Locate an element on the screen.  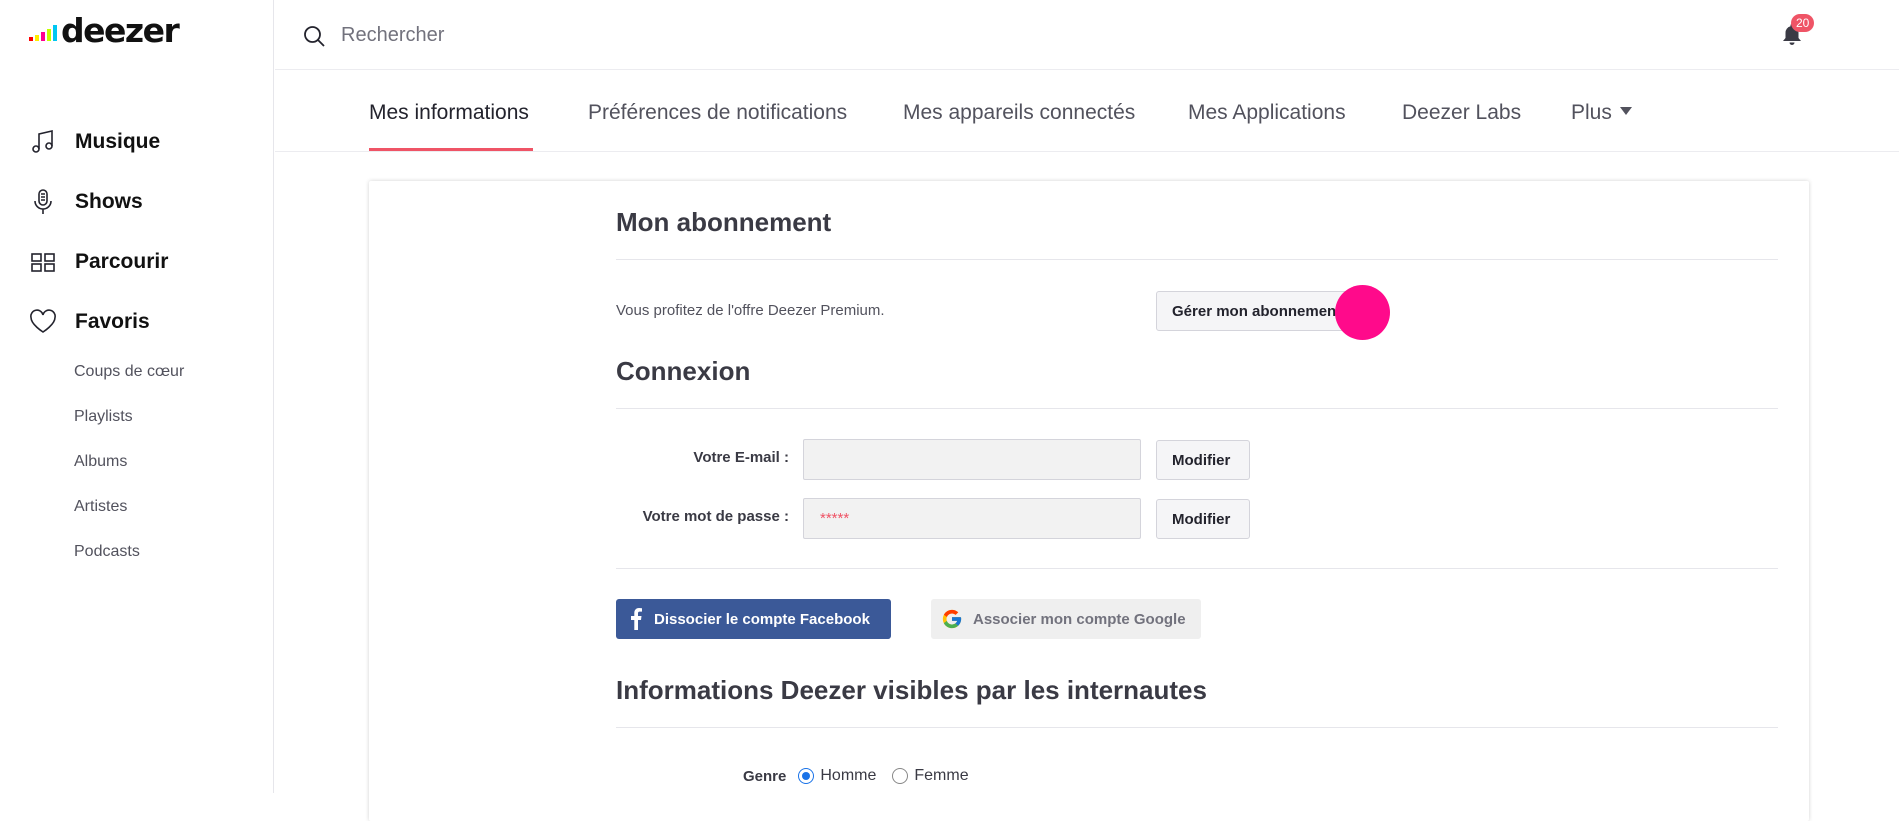
tab-preferences-notifications: Préférences de notifications is located at coordinates (717, 113).